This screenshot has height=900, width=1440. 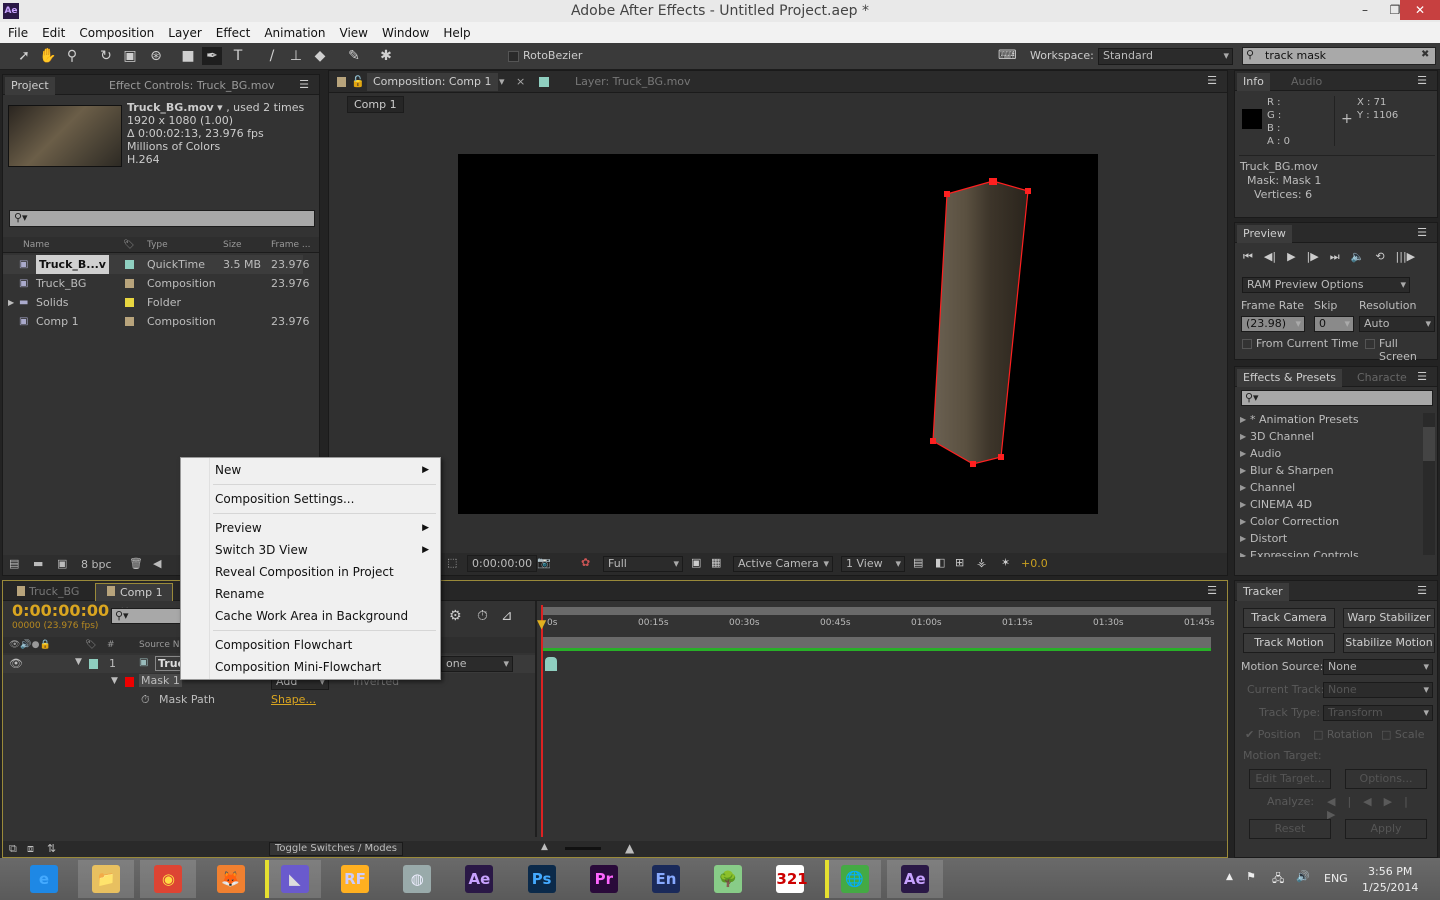 I want to click on expand-layer-icon: ▼, so click(x=78, y=662).